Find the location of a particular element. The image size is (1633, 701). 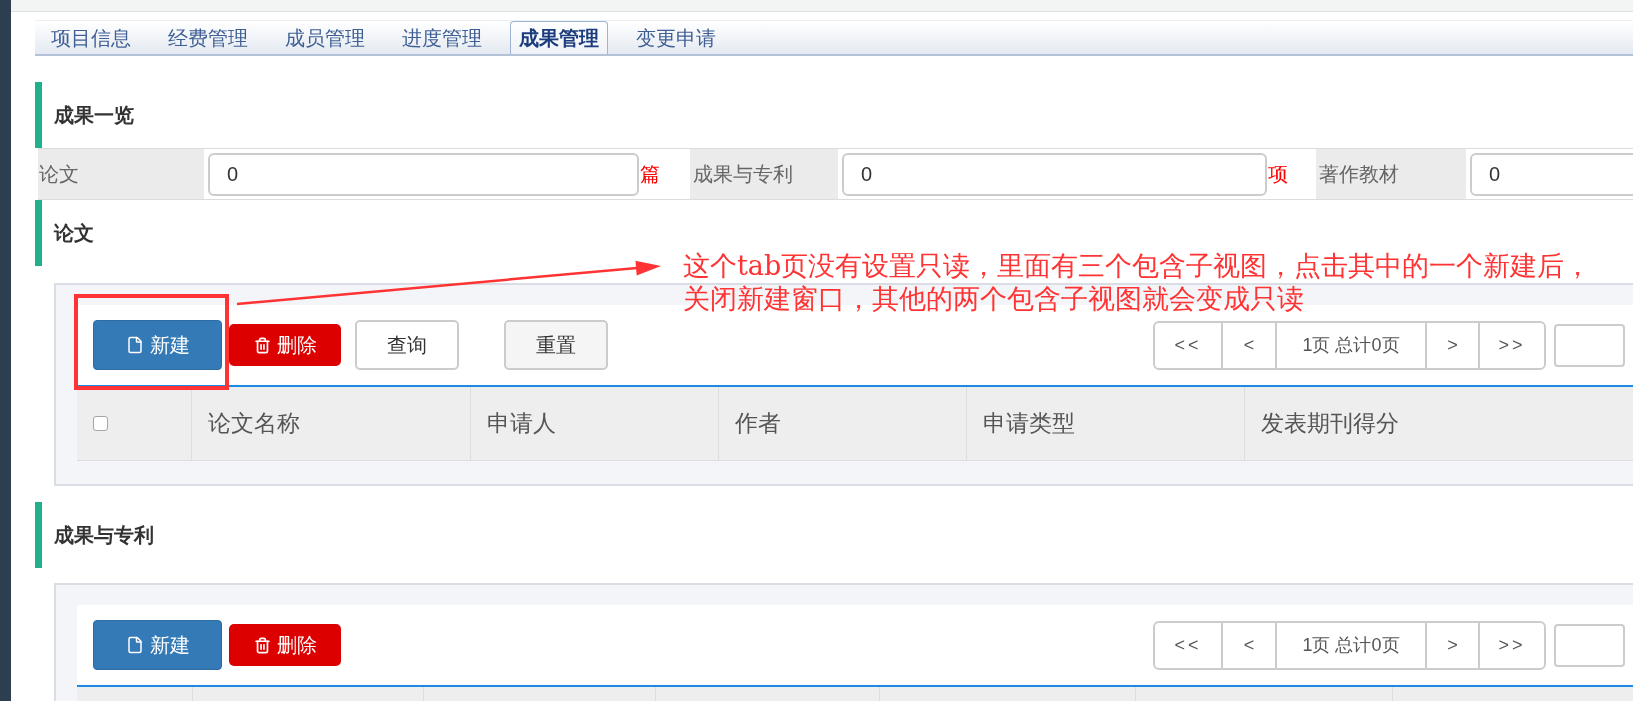

tab: 变更申请 is located at coordinates (676, 37).